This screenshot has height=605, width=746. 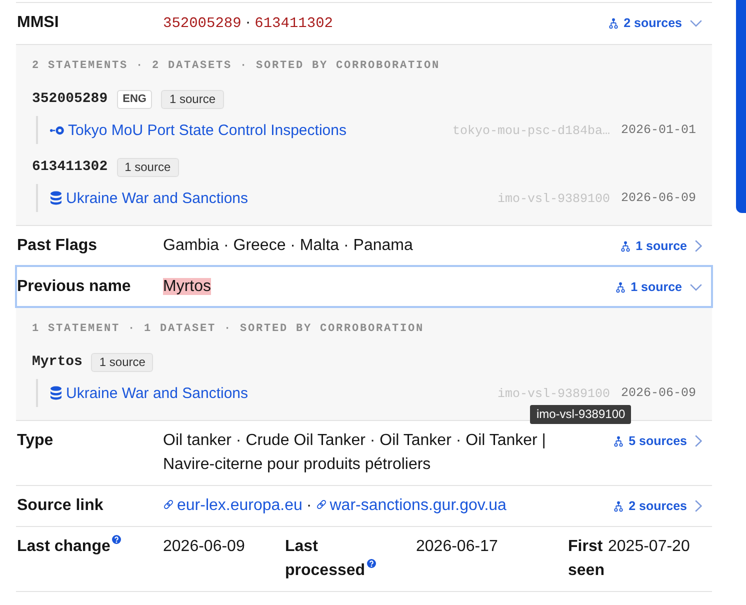 I want to click on mmsi-value: 613411302, so click(x=293, y=24).